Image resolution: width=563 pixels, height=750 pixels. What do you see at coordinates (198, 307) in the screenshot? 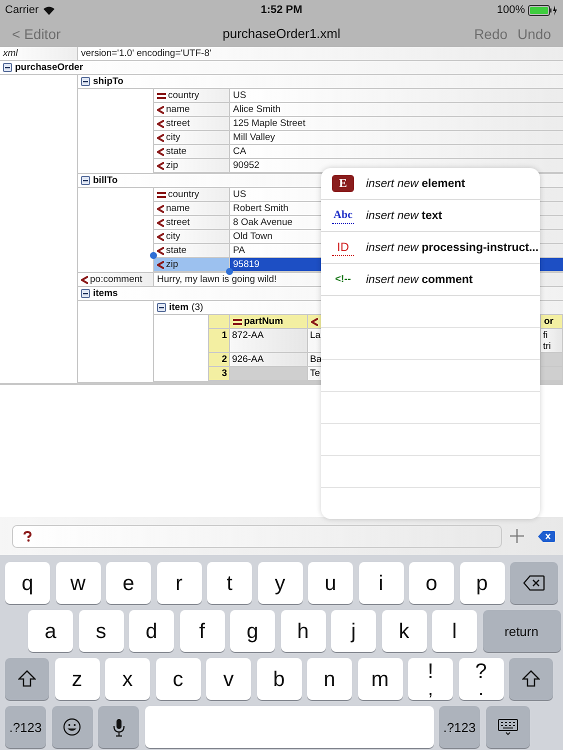
I see `element-count: (3)` at bounding box center [198, 307].